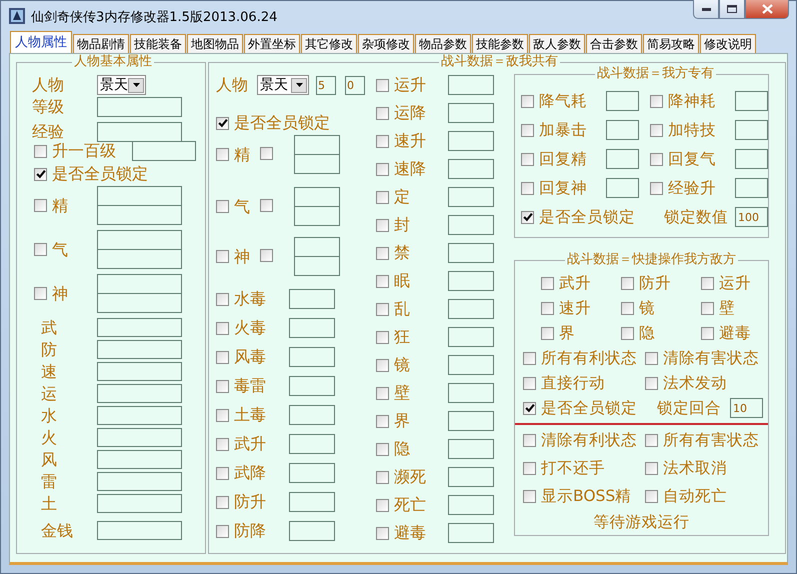 The height and width of the screenshot is (574, 797). What do you see at coordinates (158, 43) in the screenshot?
I see `tab: 技能装备` at bounding box center [158, 43].